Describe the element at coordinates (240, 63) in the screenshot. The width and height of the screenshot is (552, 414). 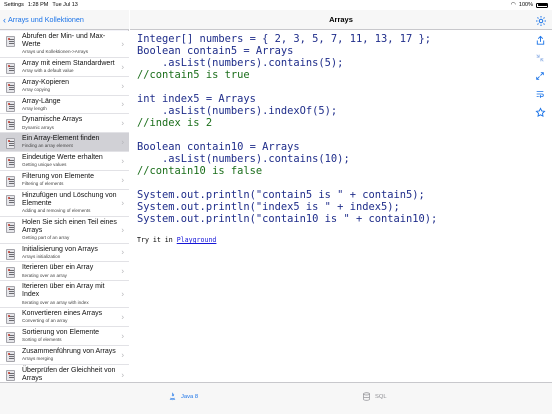
I see `code-line: .asList(numbers).contains(5);` at that location.